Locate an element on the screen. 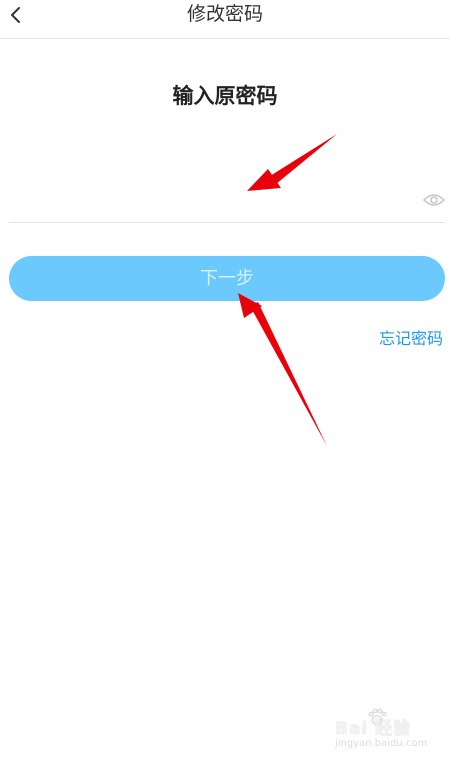 This screenshot has width=450, height=760. password-field-row is located at coordinates (227, 201).